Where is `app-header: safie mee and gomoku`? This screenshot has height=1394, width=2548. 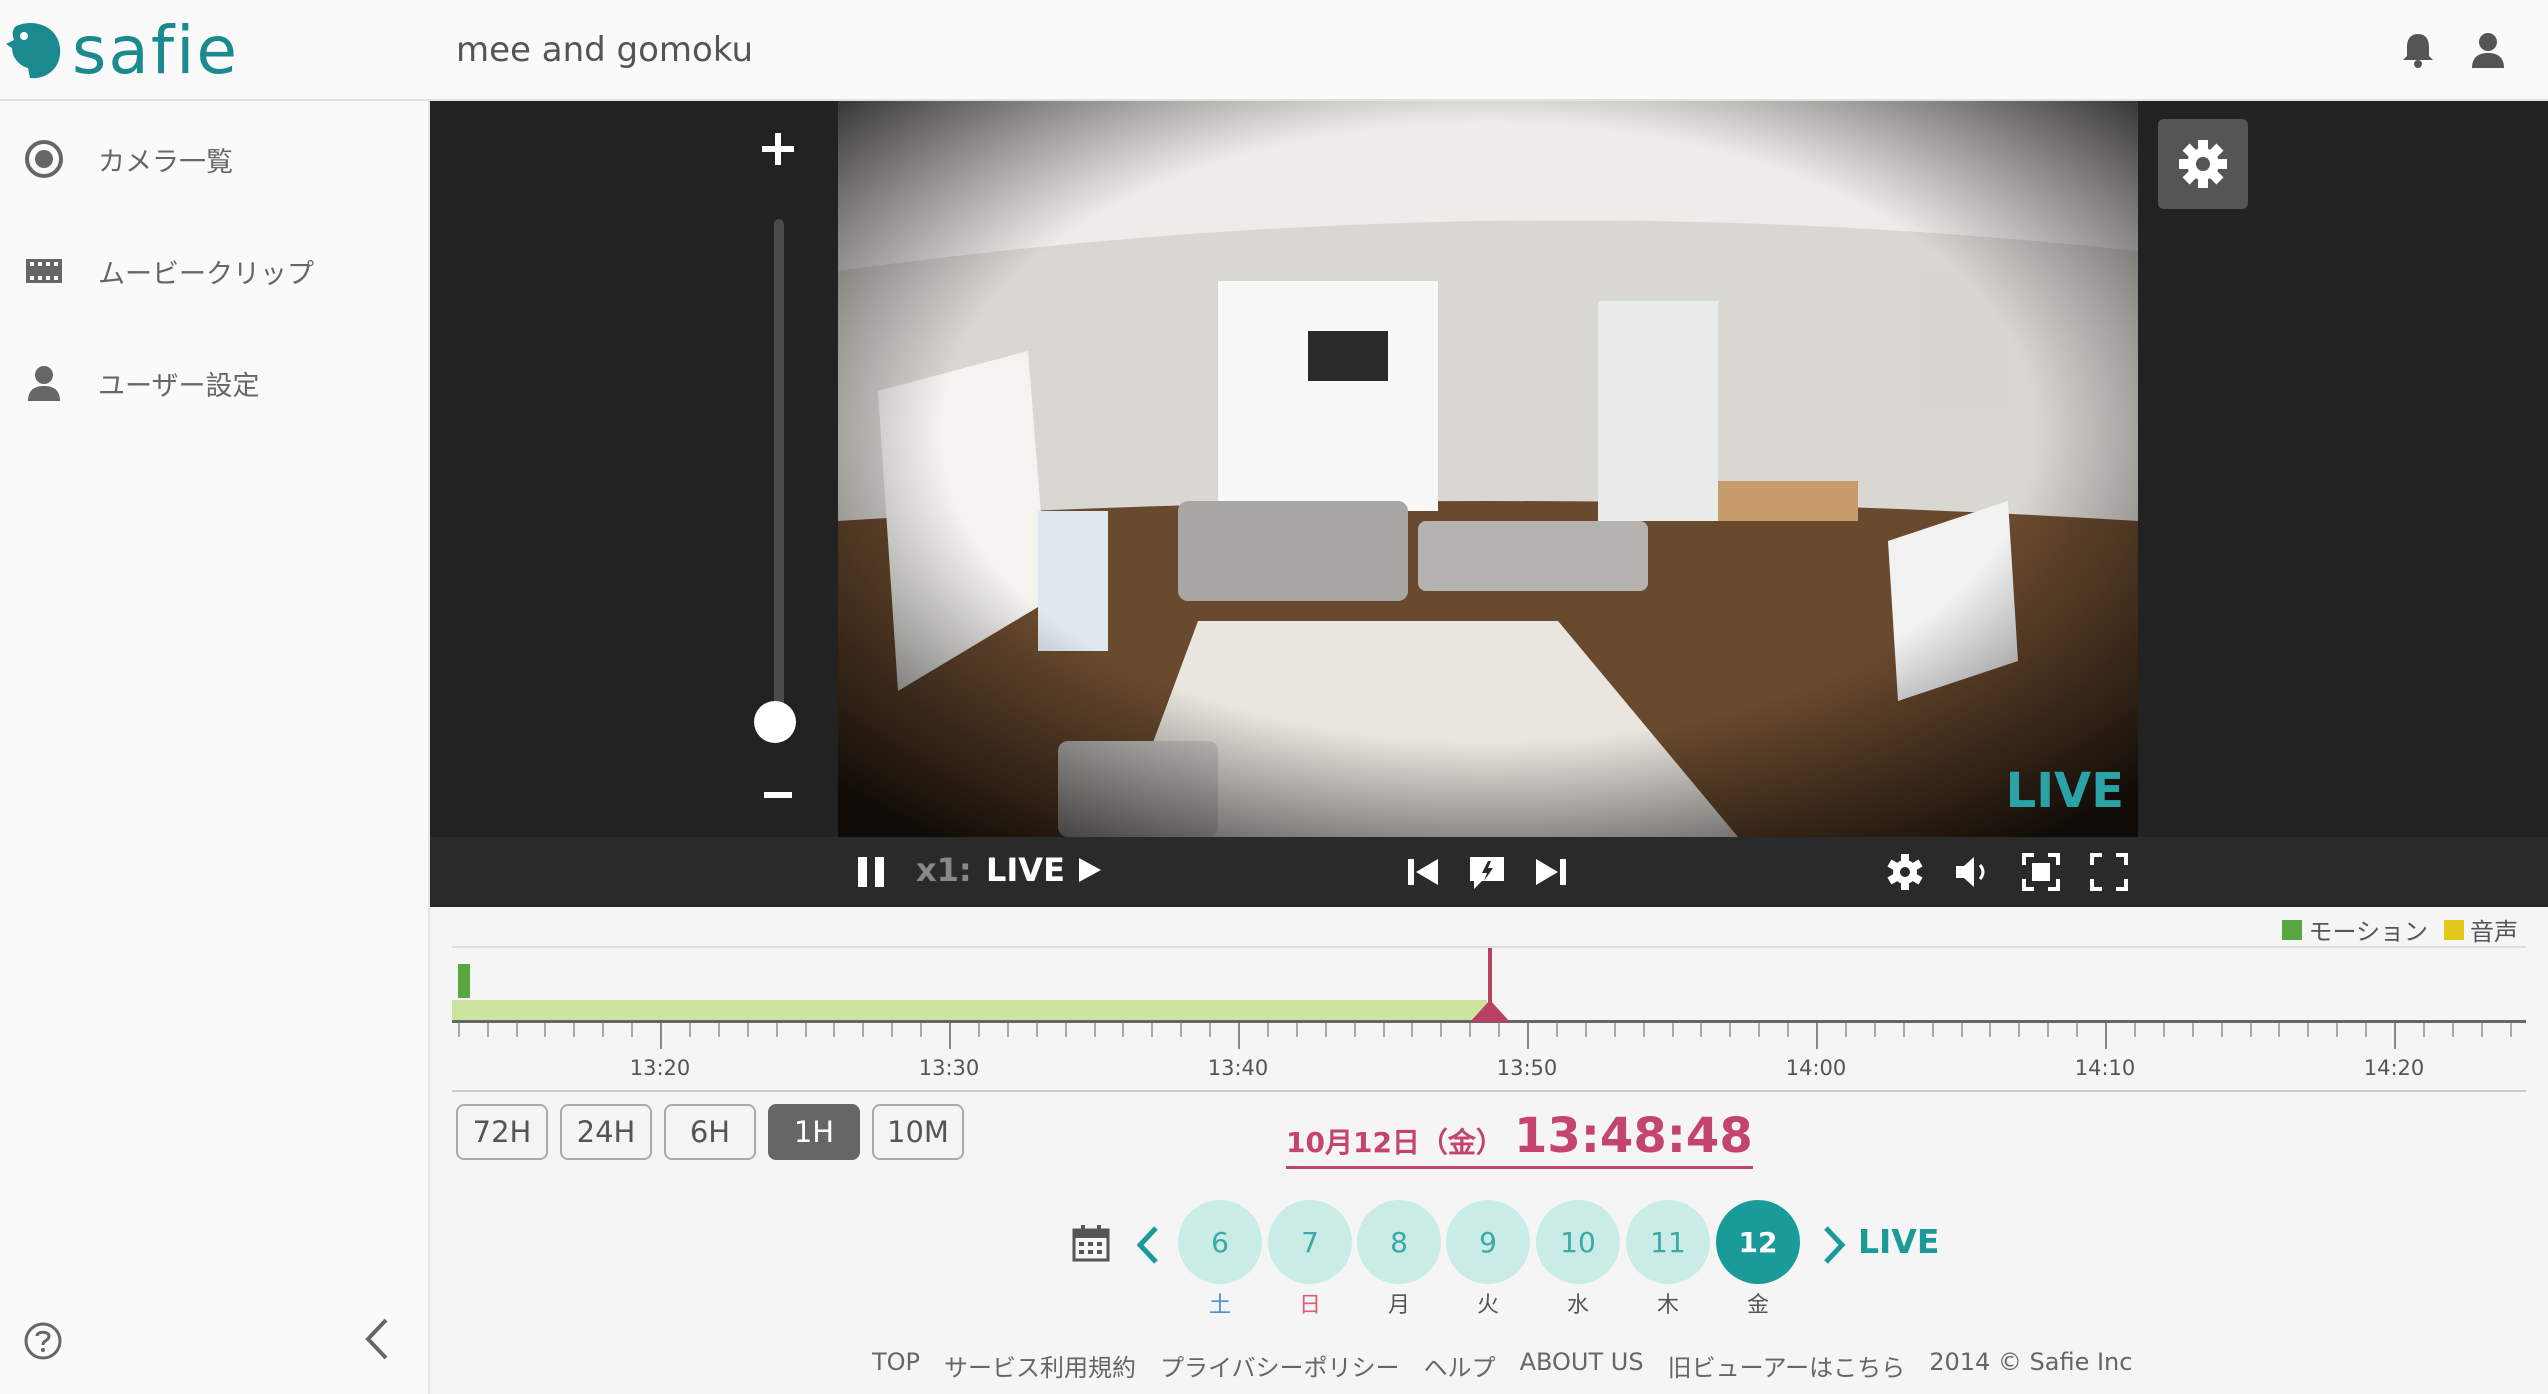
app-header: safie mee and gomoku is located at coordinates (1274, 50).